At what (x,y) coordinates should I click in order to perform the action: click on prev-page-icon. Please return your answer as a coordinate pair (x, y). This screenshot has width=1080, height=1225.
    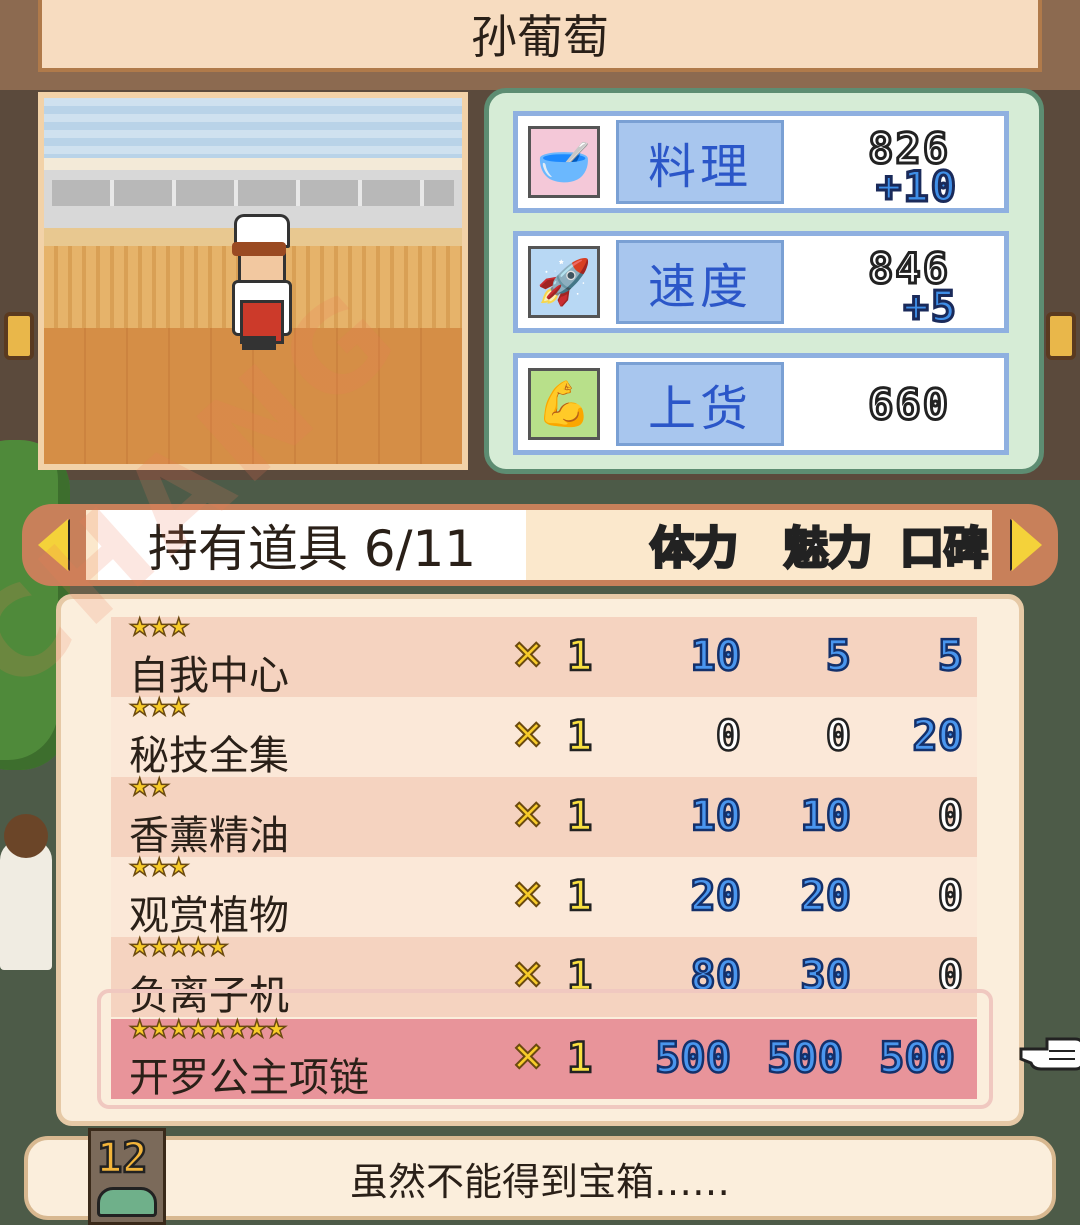
    Looking at the image, I should click on (53, 545).